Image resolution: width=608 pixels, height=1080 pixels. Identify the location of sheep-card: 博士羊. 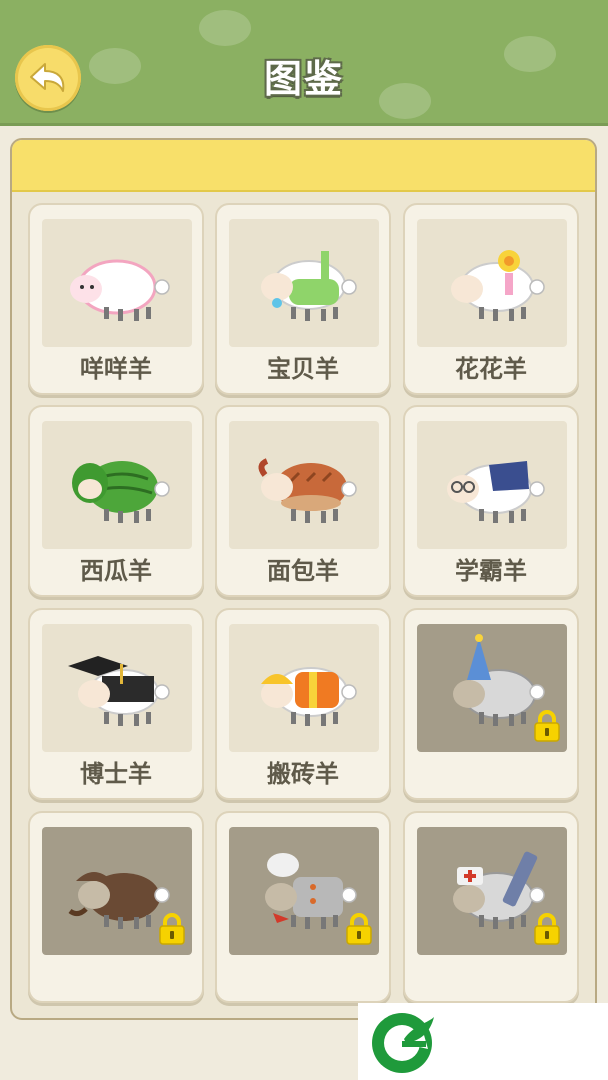
(116, 704).